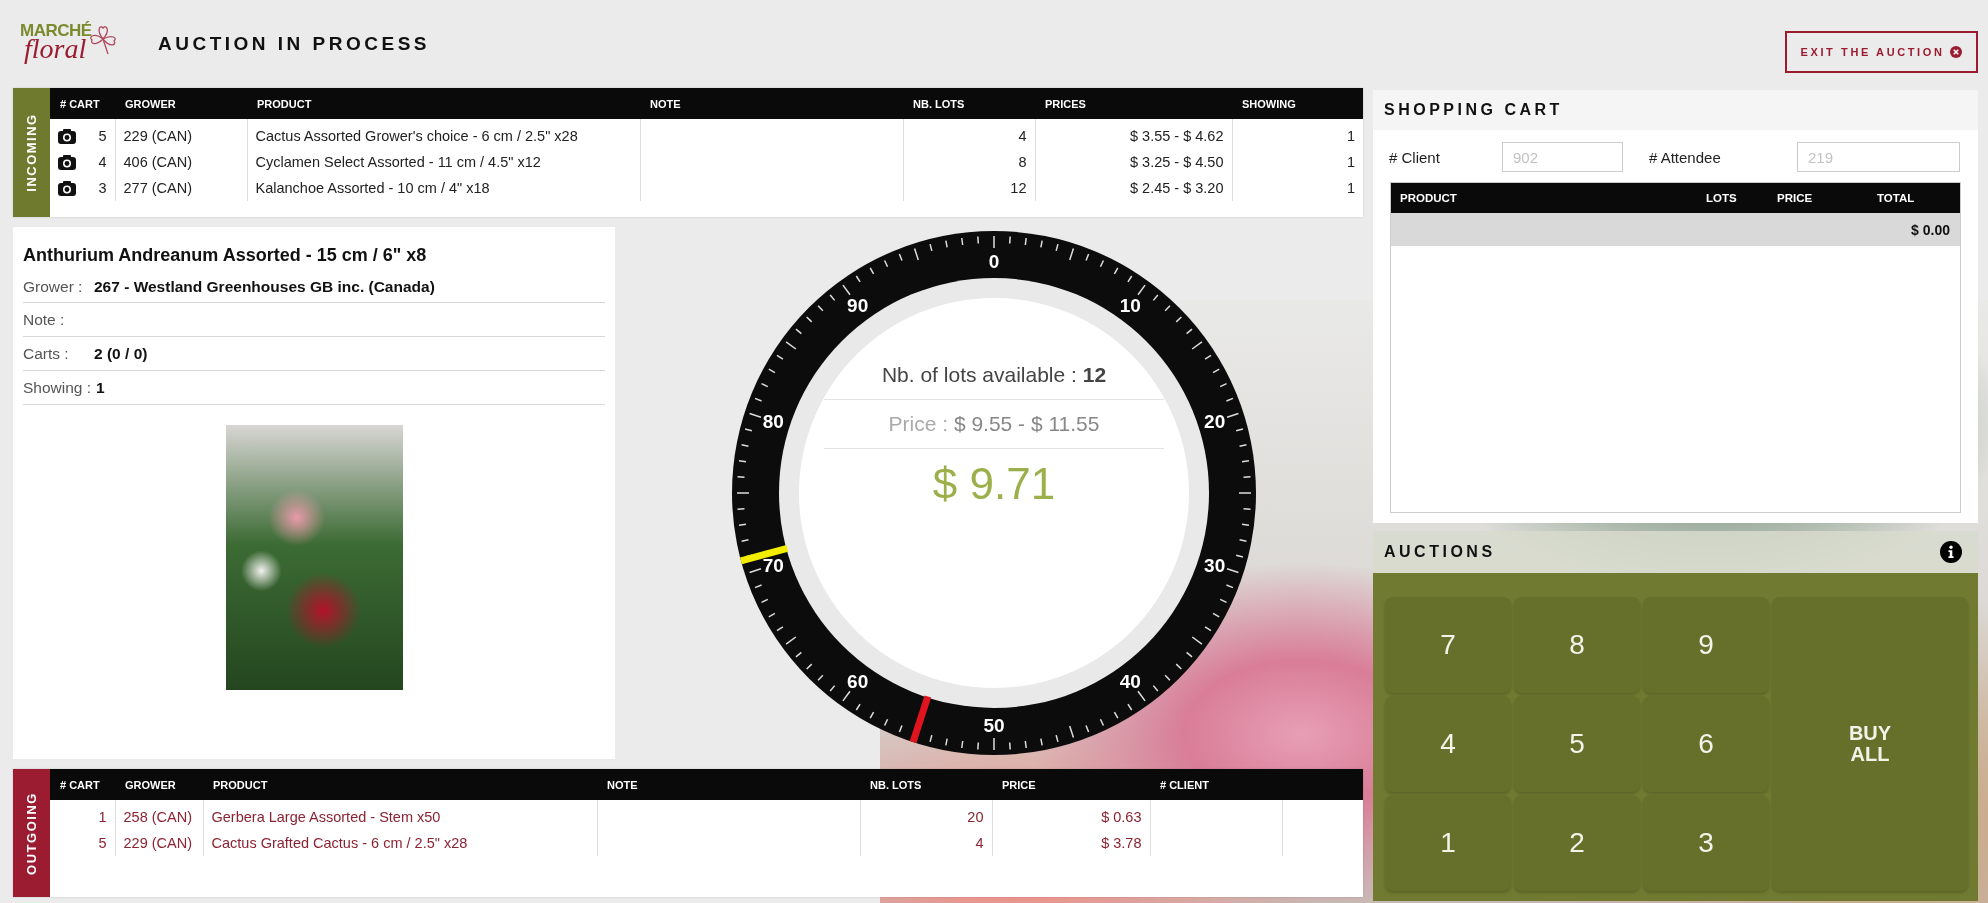 The width and height of the screenshot is (1988, 903). I want to click on dial-number: 20, so click(1215, 422).